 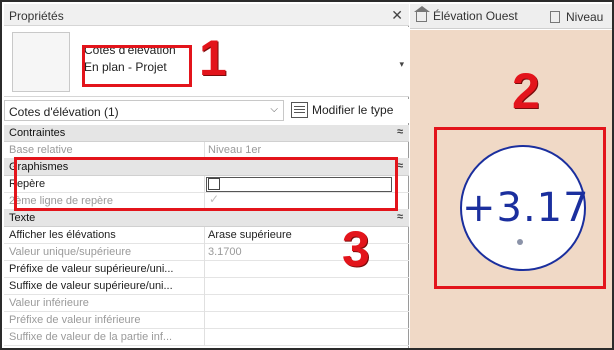 What do you see at coordinates (49, 303) in the screenshot?
I see `property-name: Valeur inférieure` at bounding box center [49, 303].